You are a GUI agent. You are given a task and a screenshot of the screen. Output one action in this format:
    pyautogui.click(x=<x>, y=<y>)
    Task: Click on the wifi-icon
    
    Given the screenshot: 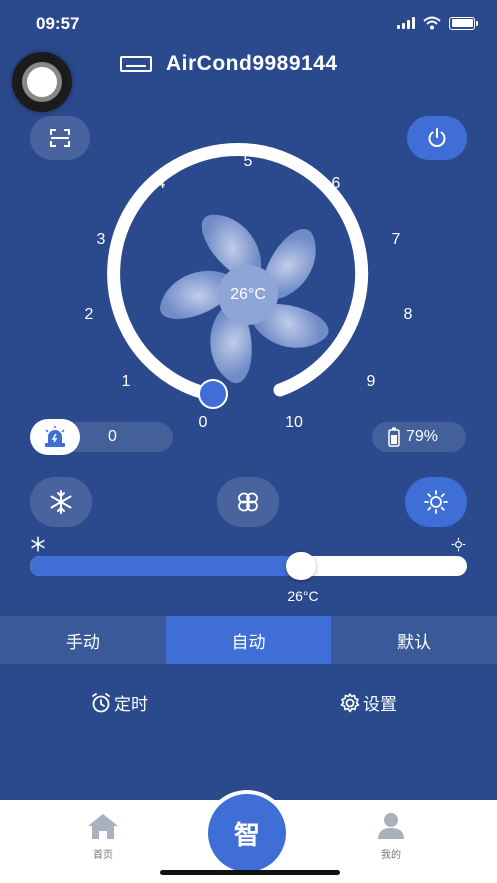 What is the action you would take?
    pyautogui.click(x=432, y=23)
    